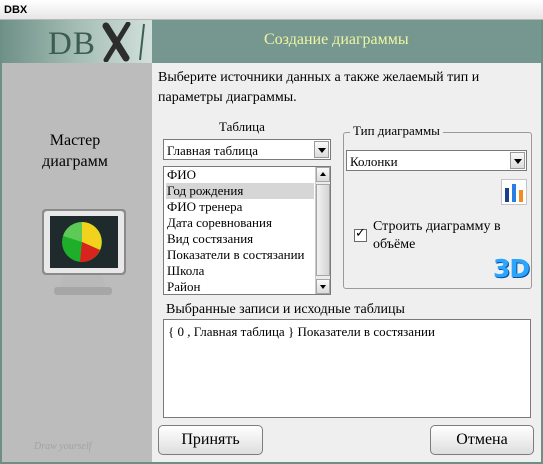 This screenshot has width=543, height=464. Describe the element at coordinates (436, 160) in the screenshot. I see `chart-type-select: Колонки` at that location.